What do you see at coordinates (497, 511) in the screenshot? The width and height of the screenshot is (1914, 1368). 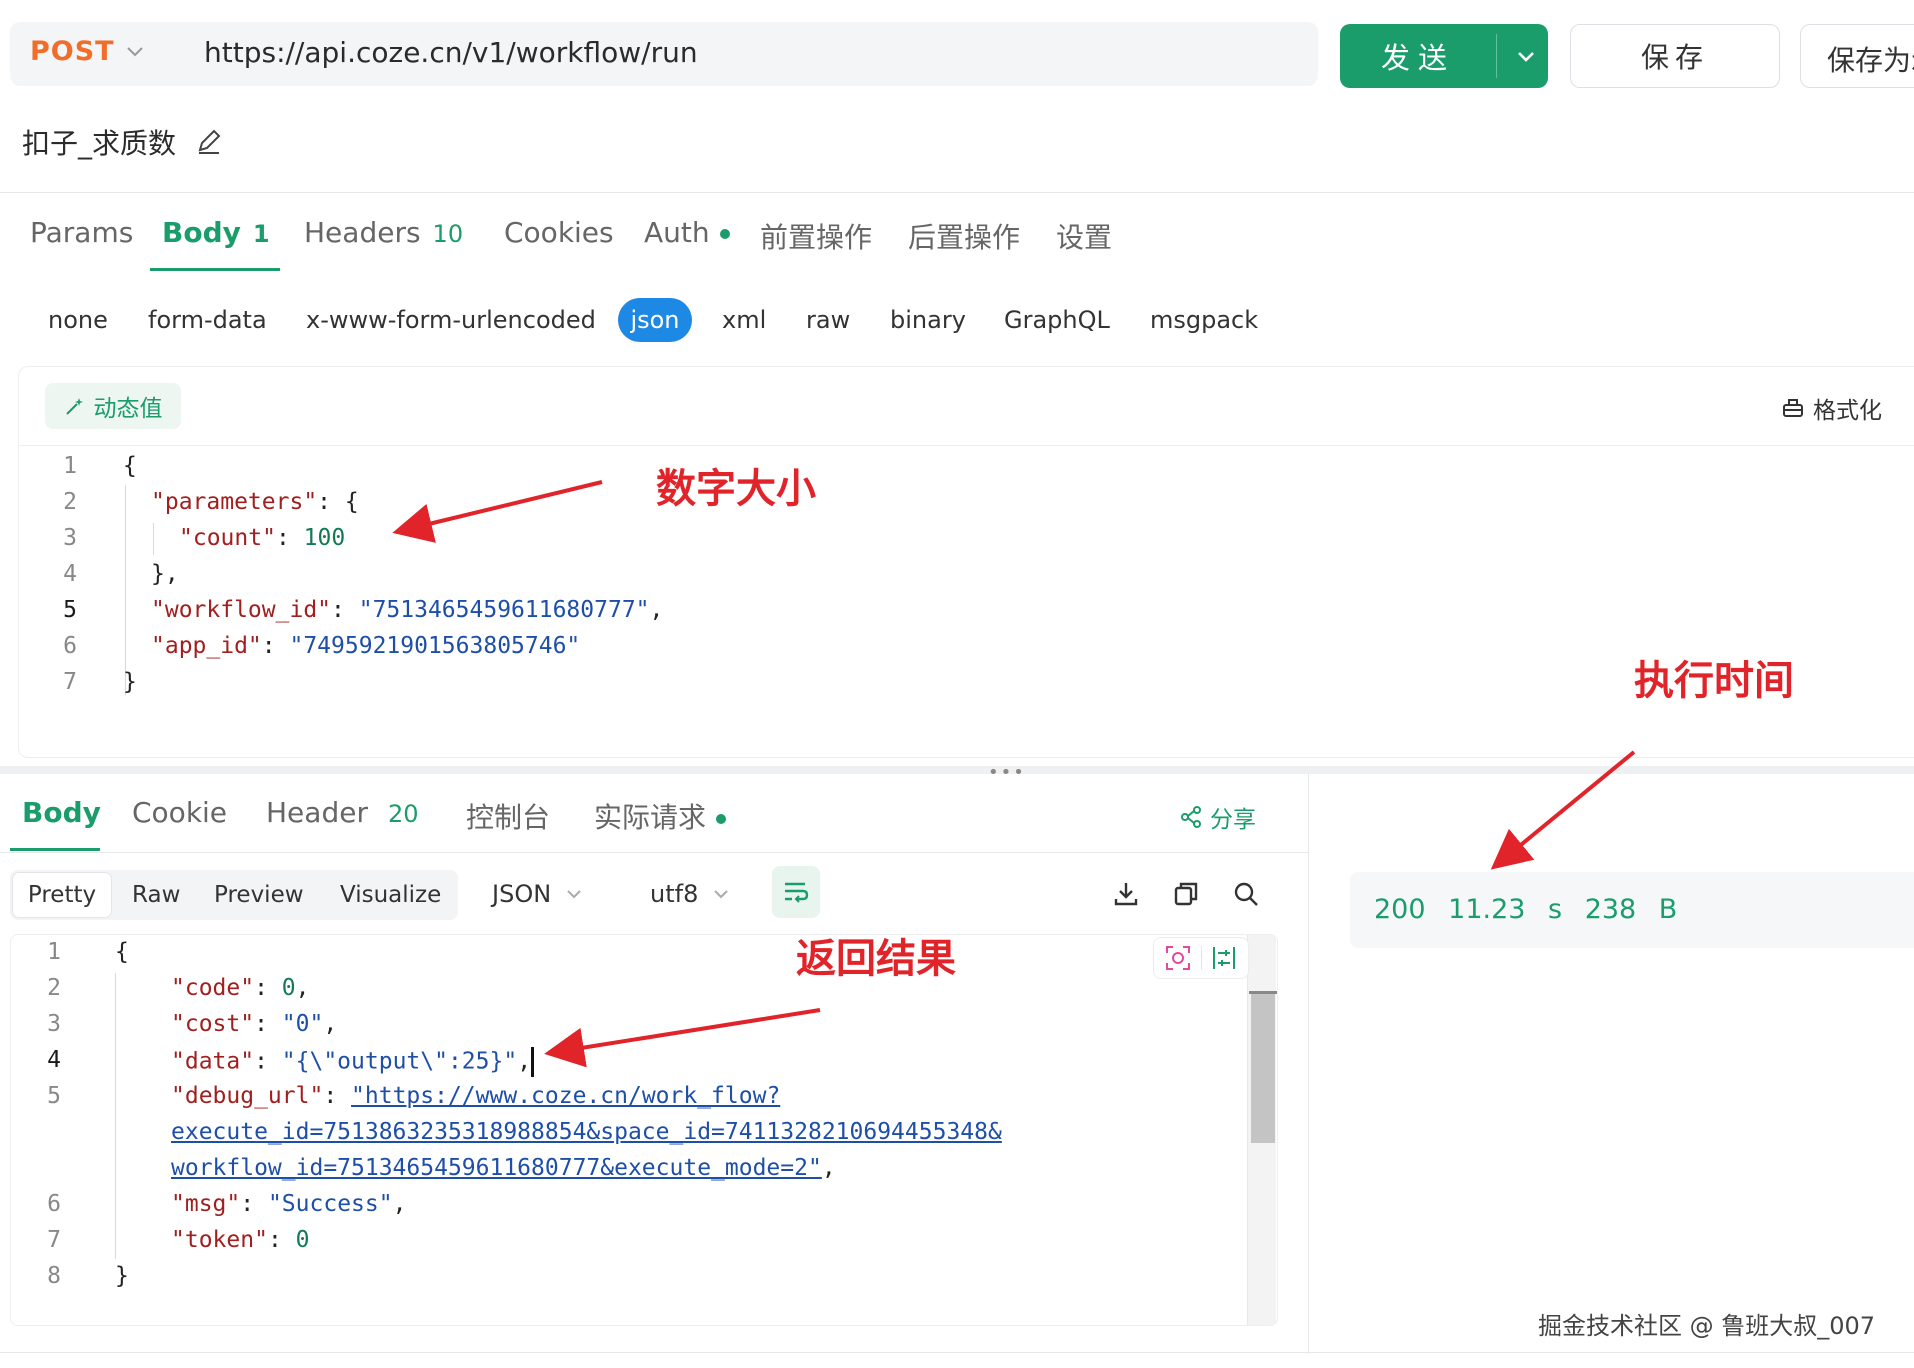 I see `arrow-to-count` at bounding box center [497, 511].